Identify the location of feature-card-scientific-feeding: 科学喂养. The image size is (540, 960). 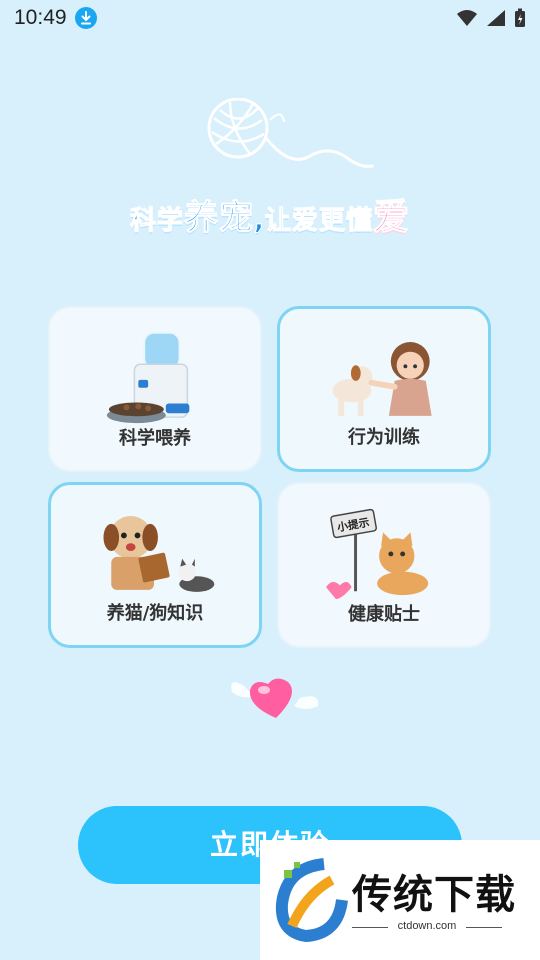
(155, 389).